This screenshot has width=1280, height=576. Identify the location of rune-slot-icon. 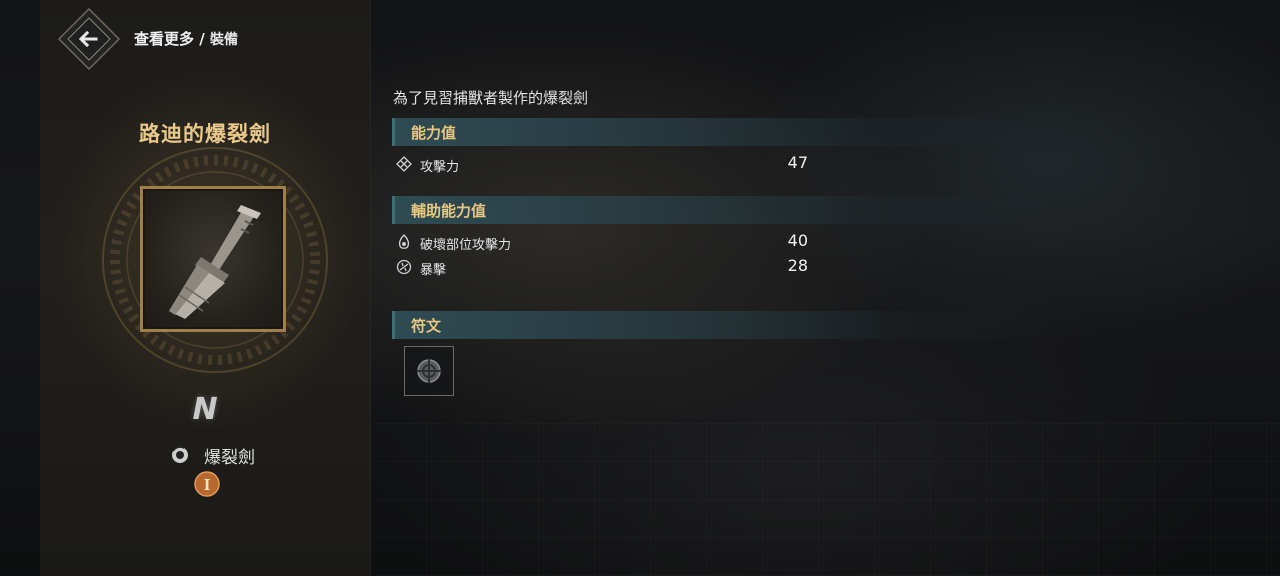
(429, 371).